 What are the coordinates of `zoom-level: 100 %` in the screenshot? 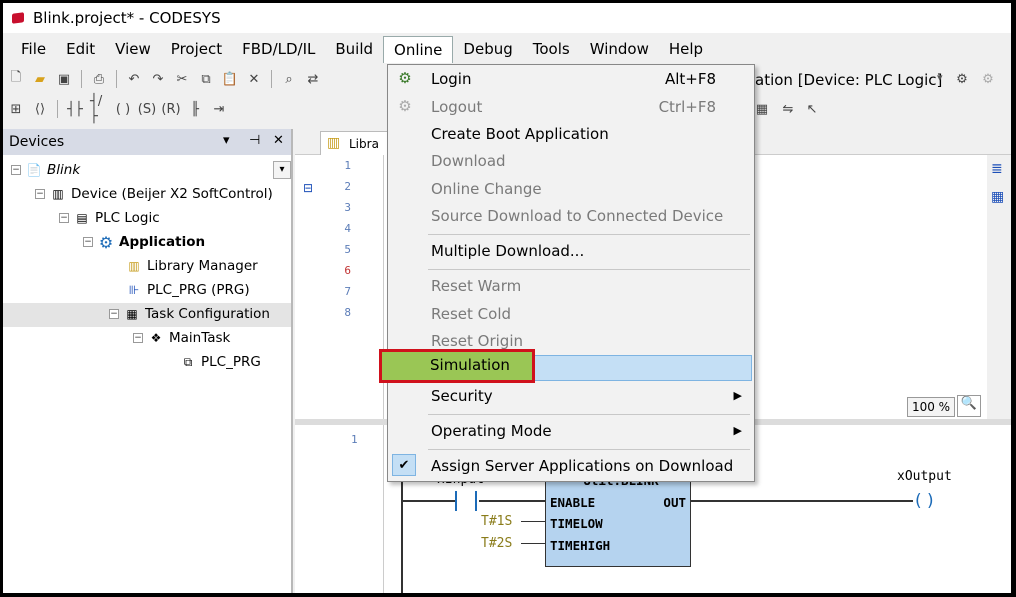 It's located at (931, 407).